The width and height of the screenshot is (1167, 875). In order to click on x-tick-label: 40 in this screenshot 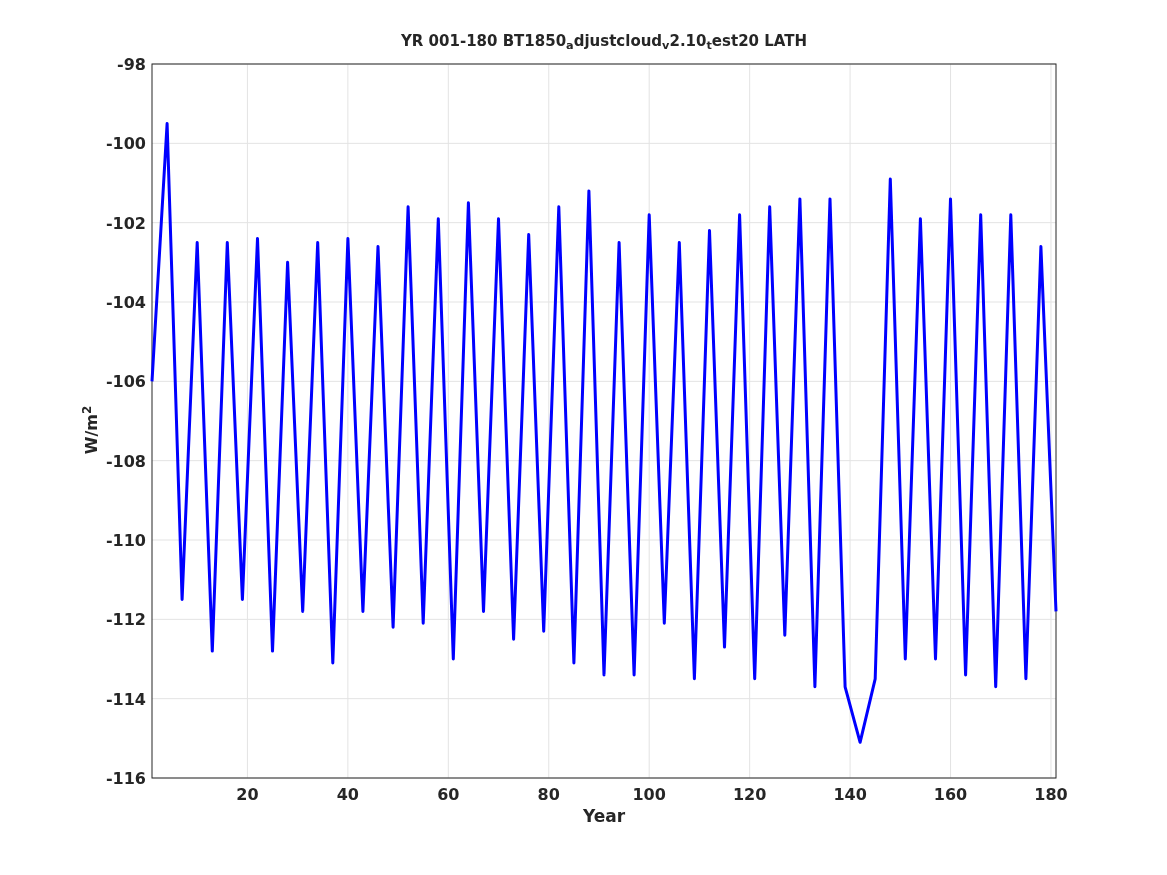, I will do `click(347, 794)`.